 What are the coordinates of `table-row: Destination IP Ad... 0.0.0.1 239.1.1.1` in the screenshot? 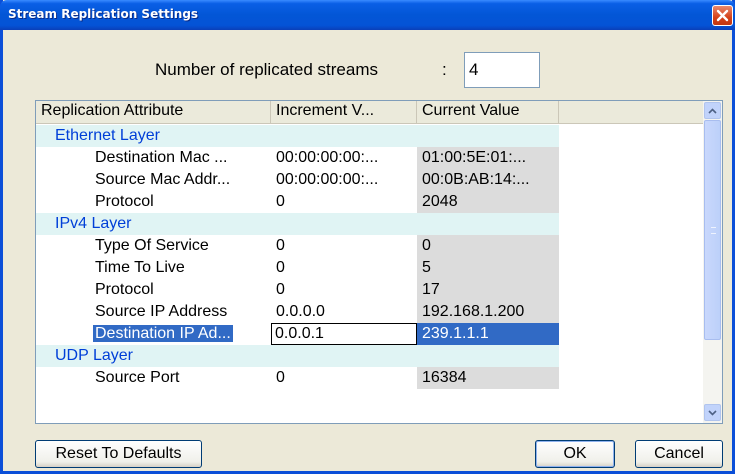 It's located at (370, 334).